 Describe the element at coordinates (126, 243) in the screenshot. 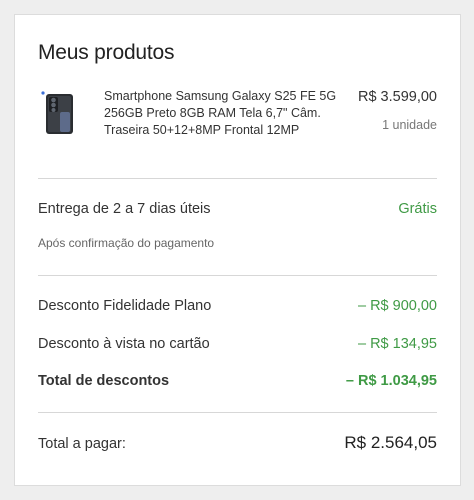

I see `delivery-note: Após confirmação do pagamento` at that location.